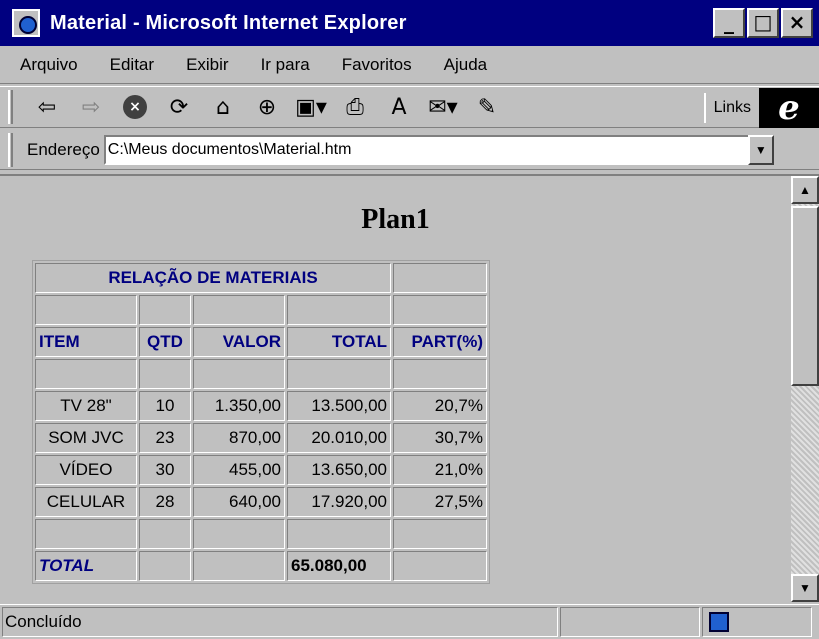 The width and height of the screenshot is (819, 639). Describe the element at coordinates (228, 22) in the screenshot. I see `window-title: Material - Microsoft Internet Explorer` at that location.